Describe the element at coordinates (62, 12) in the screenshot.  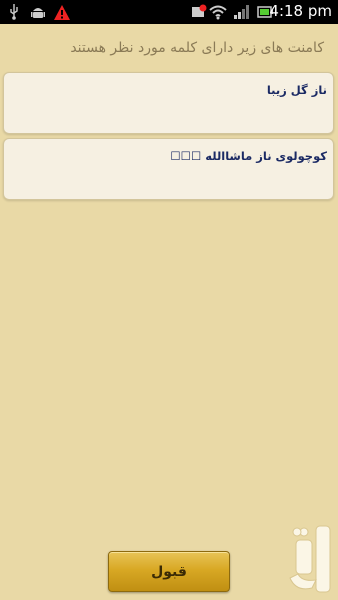
I see `warning-icon` at that location.